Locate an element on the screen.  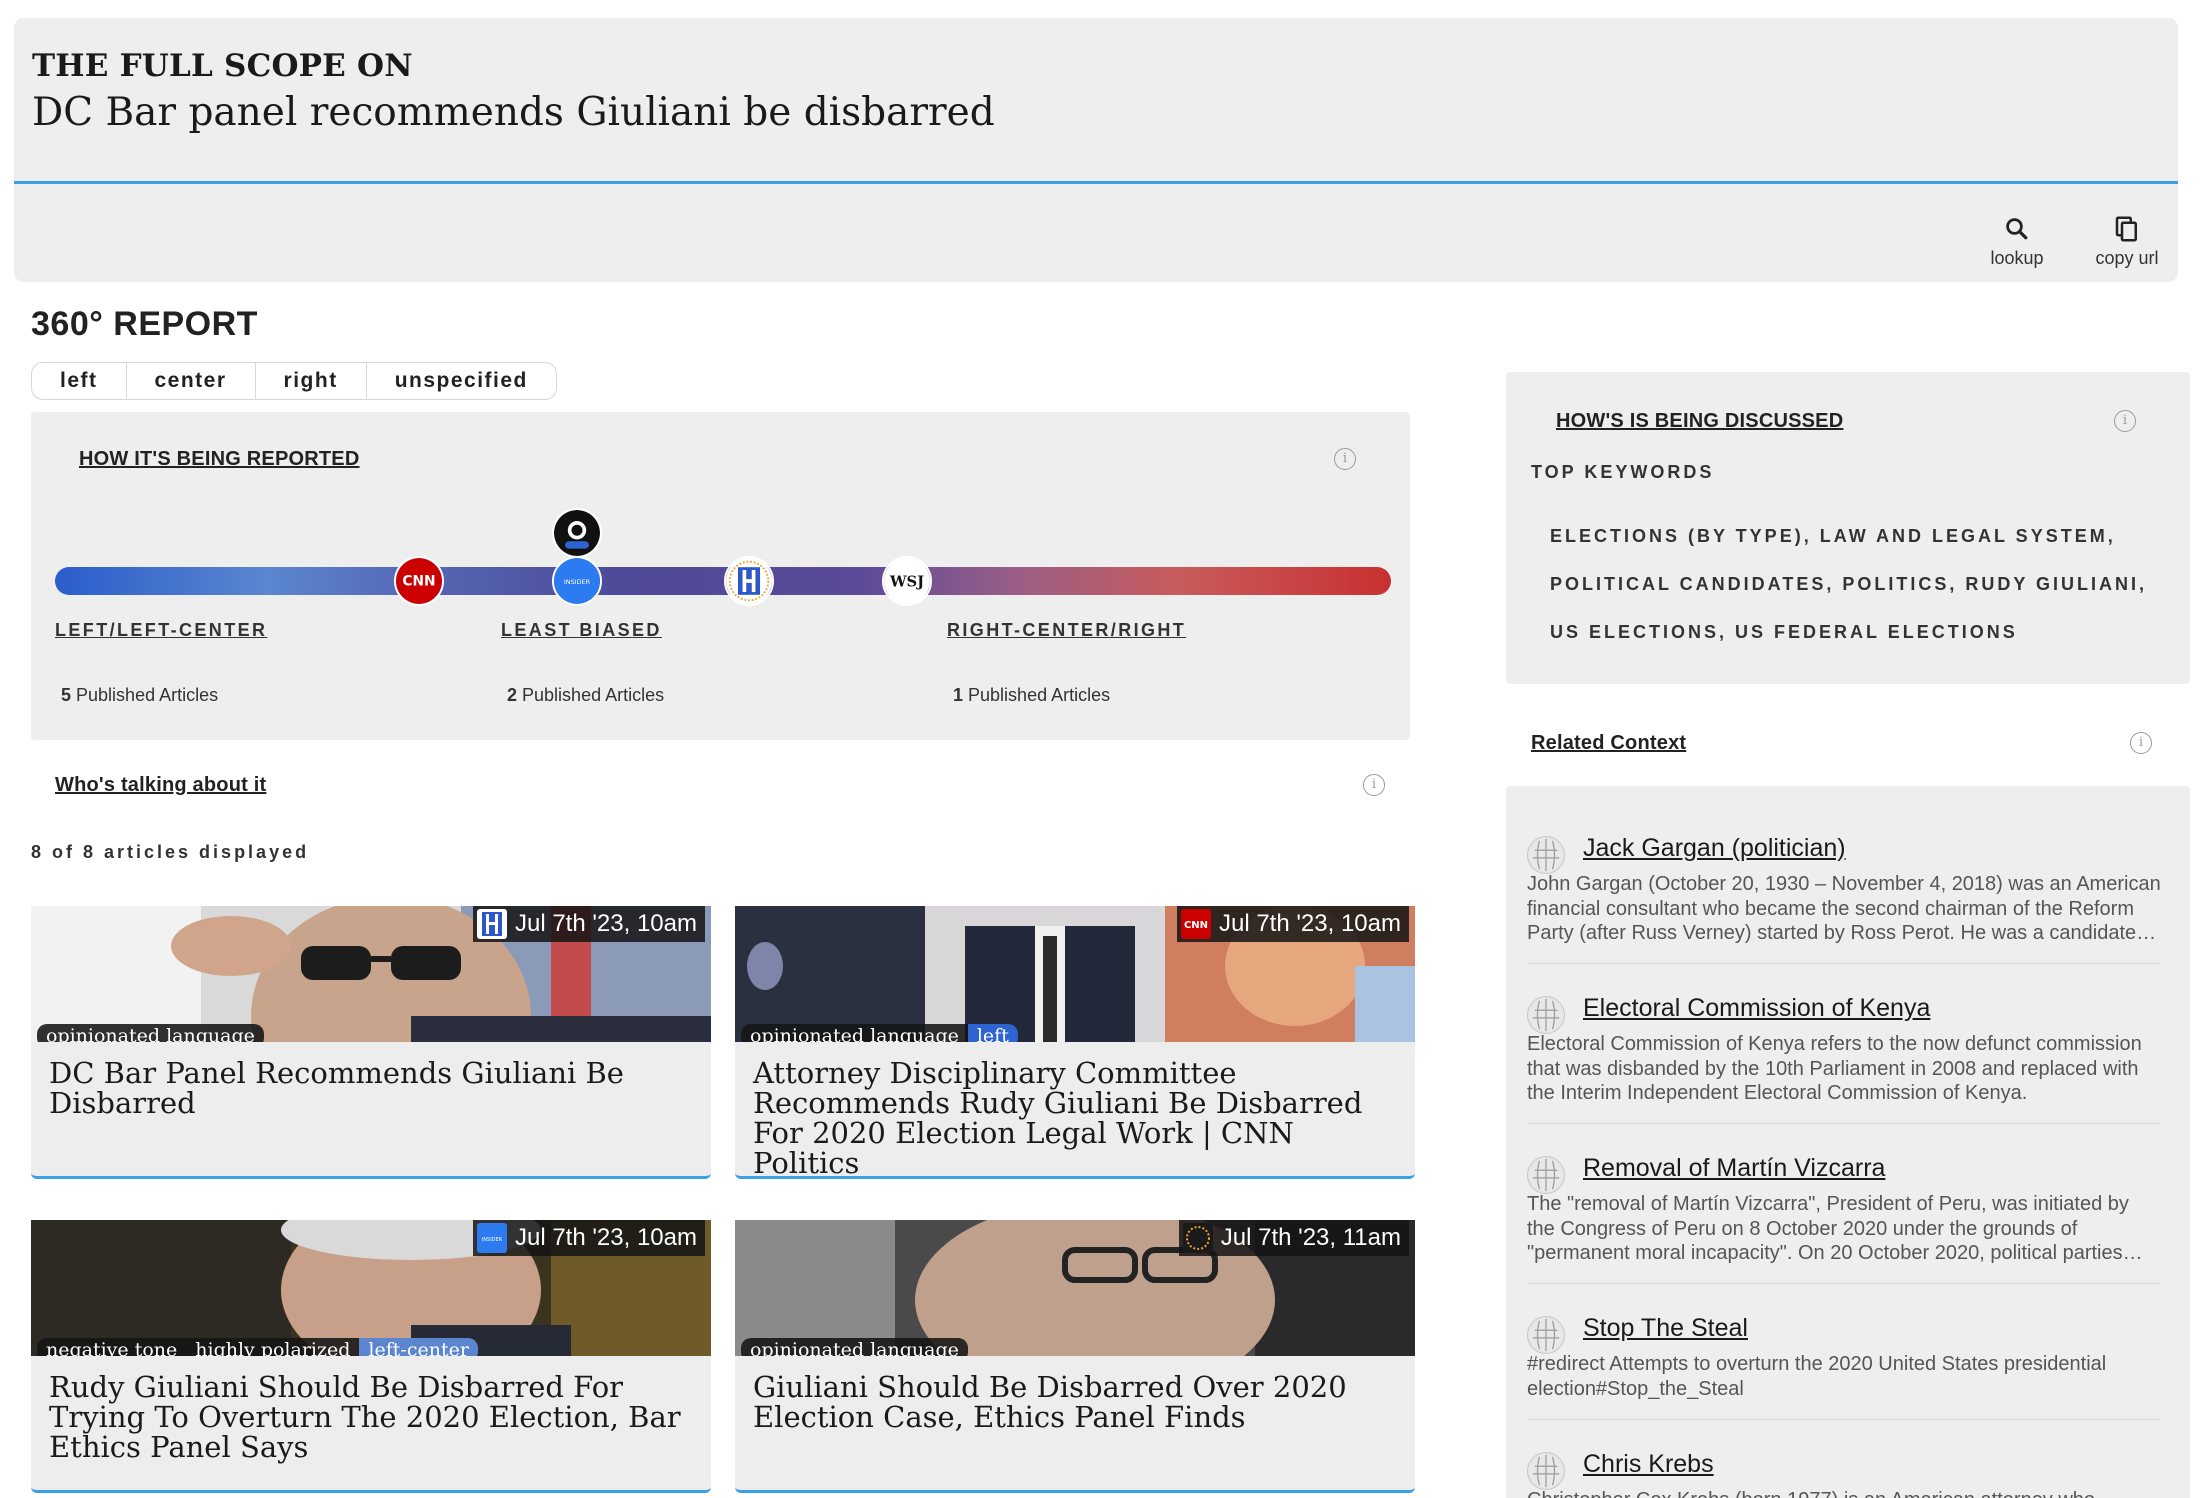
bias-spectrum-bar is located at coordinates (723, 581).